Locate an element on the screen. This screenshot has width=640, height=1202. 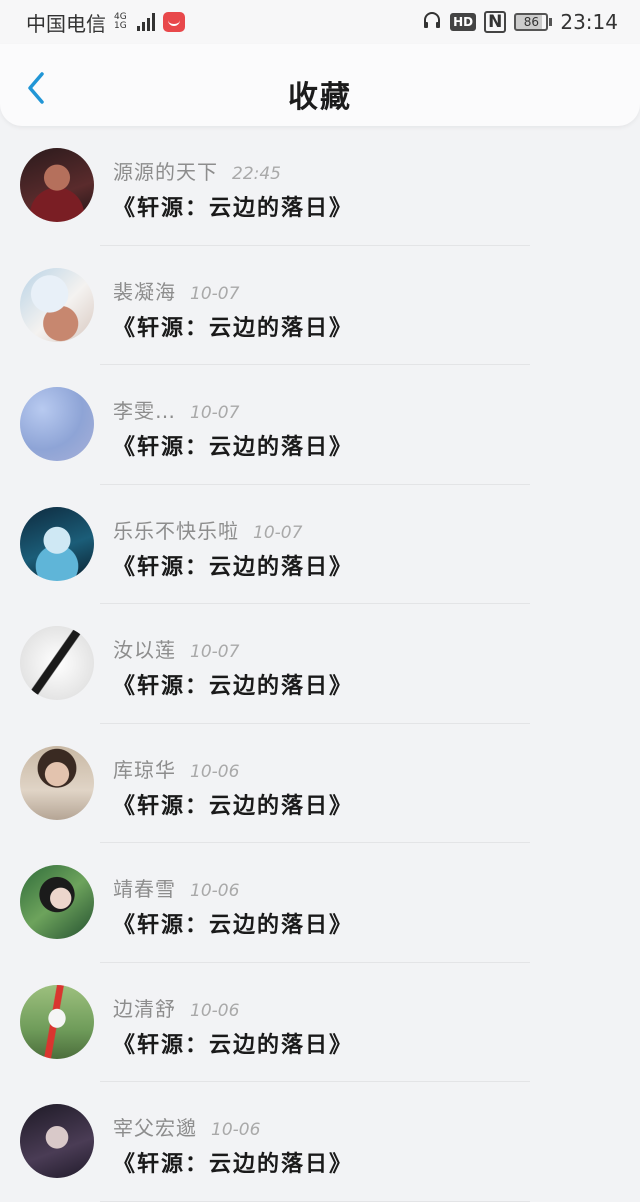
user-name: 裴凝海 is located at coordinates (144, 290).